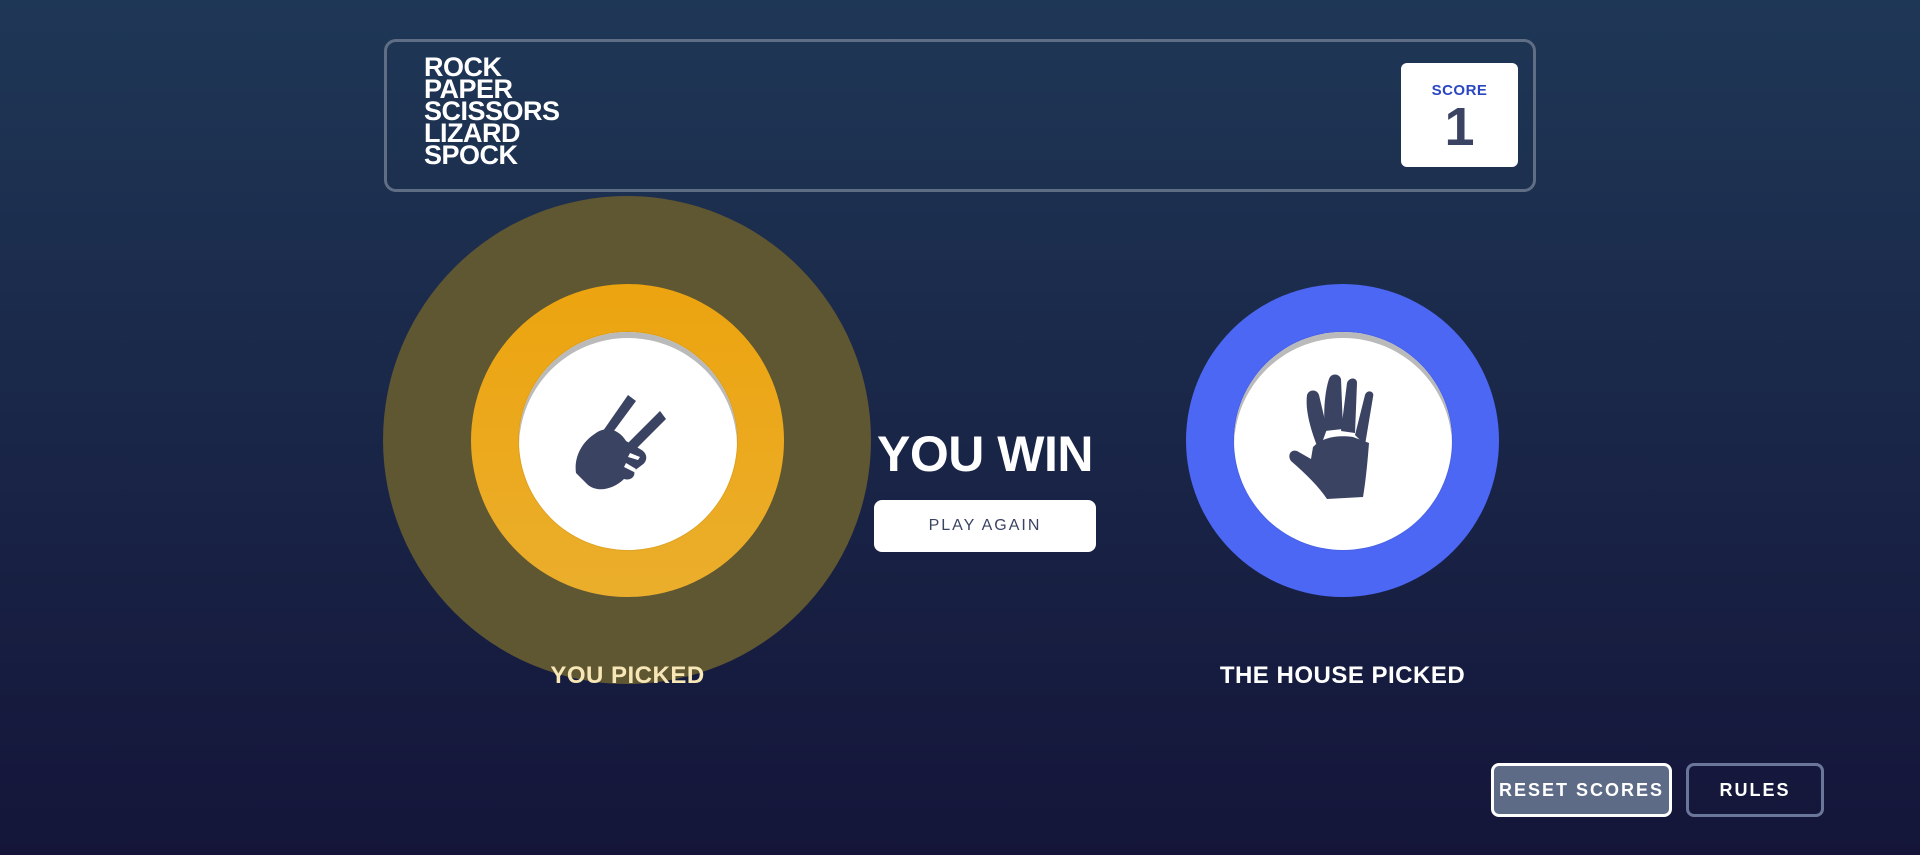 Image resolution: width=1920 pixels, height=855 pixels. What do you see at coordinates (1342, 675) in the screenshot?
I see `house-pick-label: THE HOUSE PICKED` at bounding box center [1342, 675].